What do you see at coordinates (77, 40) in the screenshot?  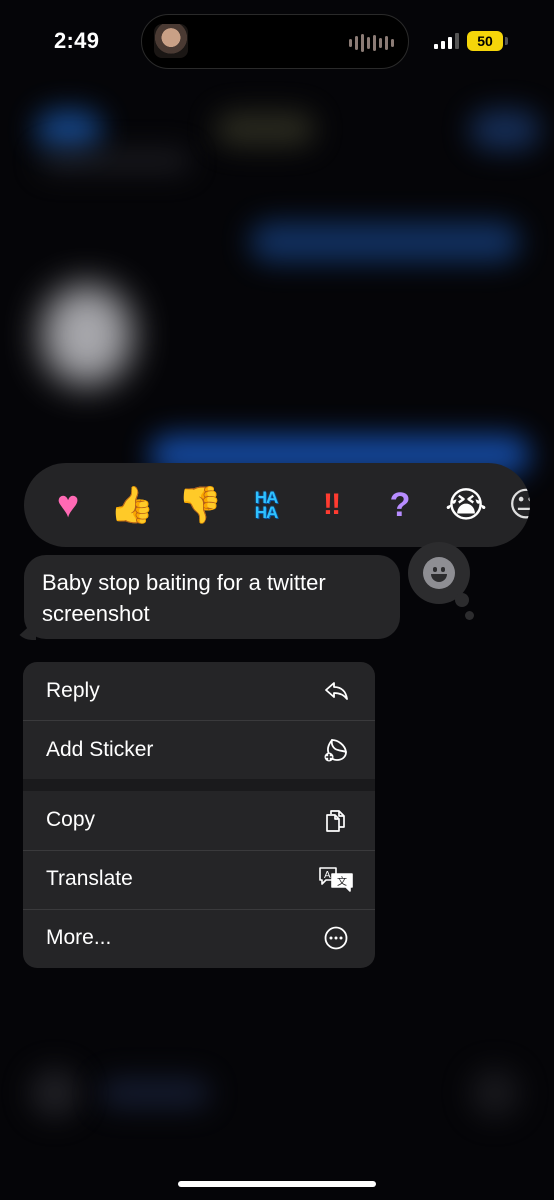 I see `status-time: 2:49` at bounding box center [77, 40].